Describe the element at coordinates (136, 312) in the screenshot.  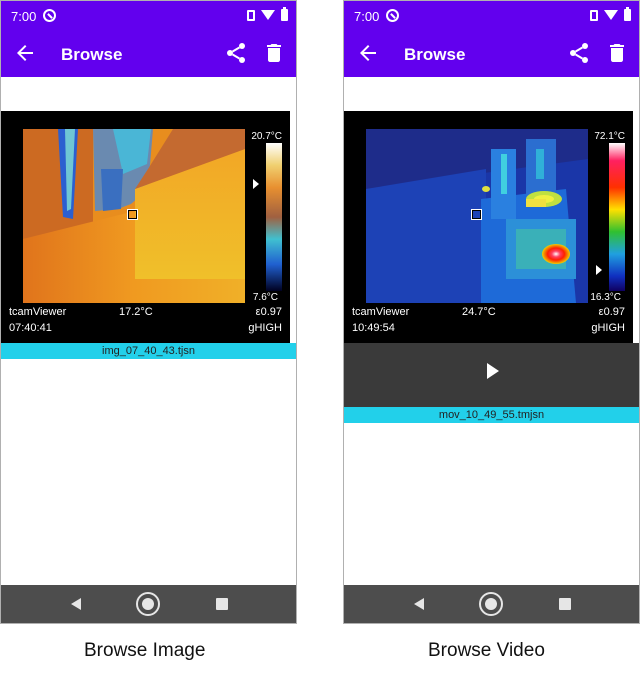
I see `spot-temp-label: 17.2°C` at that location.